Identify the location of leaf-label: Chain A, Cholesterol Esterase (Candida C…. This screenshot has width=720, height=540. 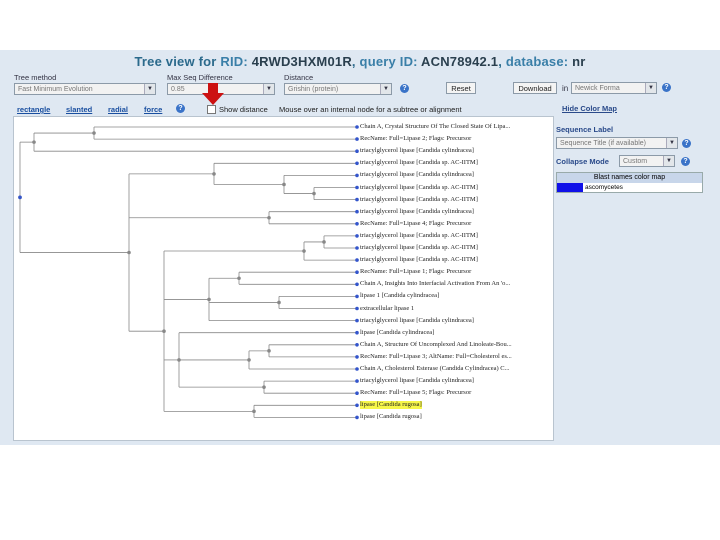
(434, 369).